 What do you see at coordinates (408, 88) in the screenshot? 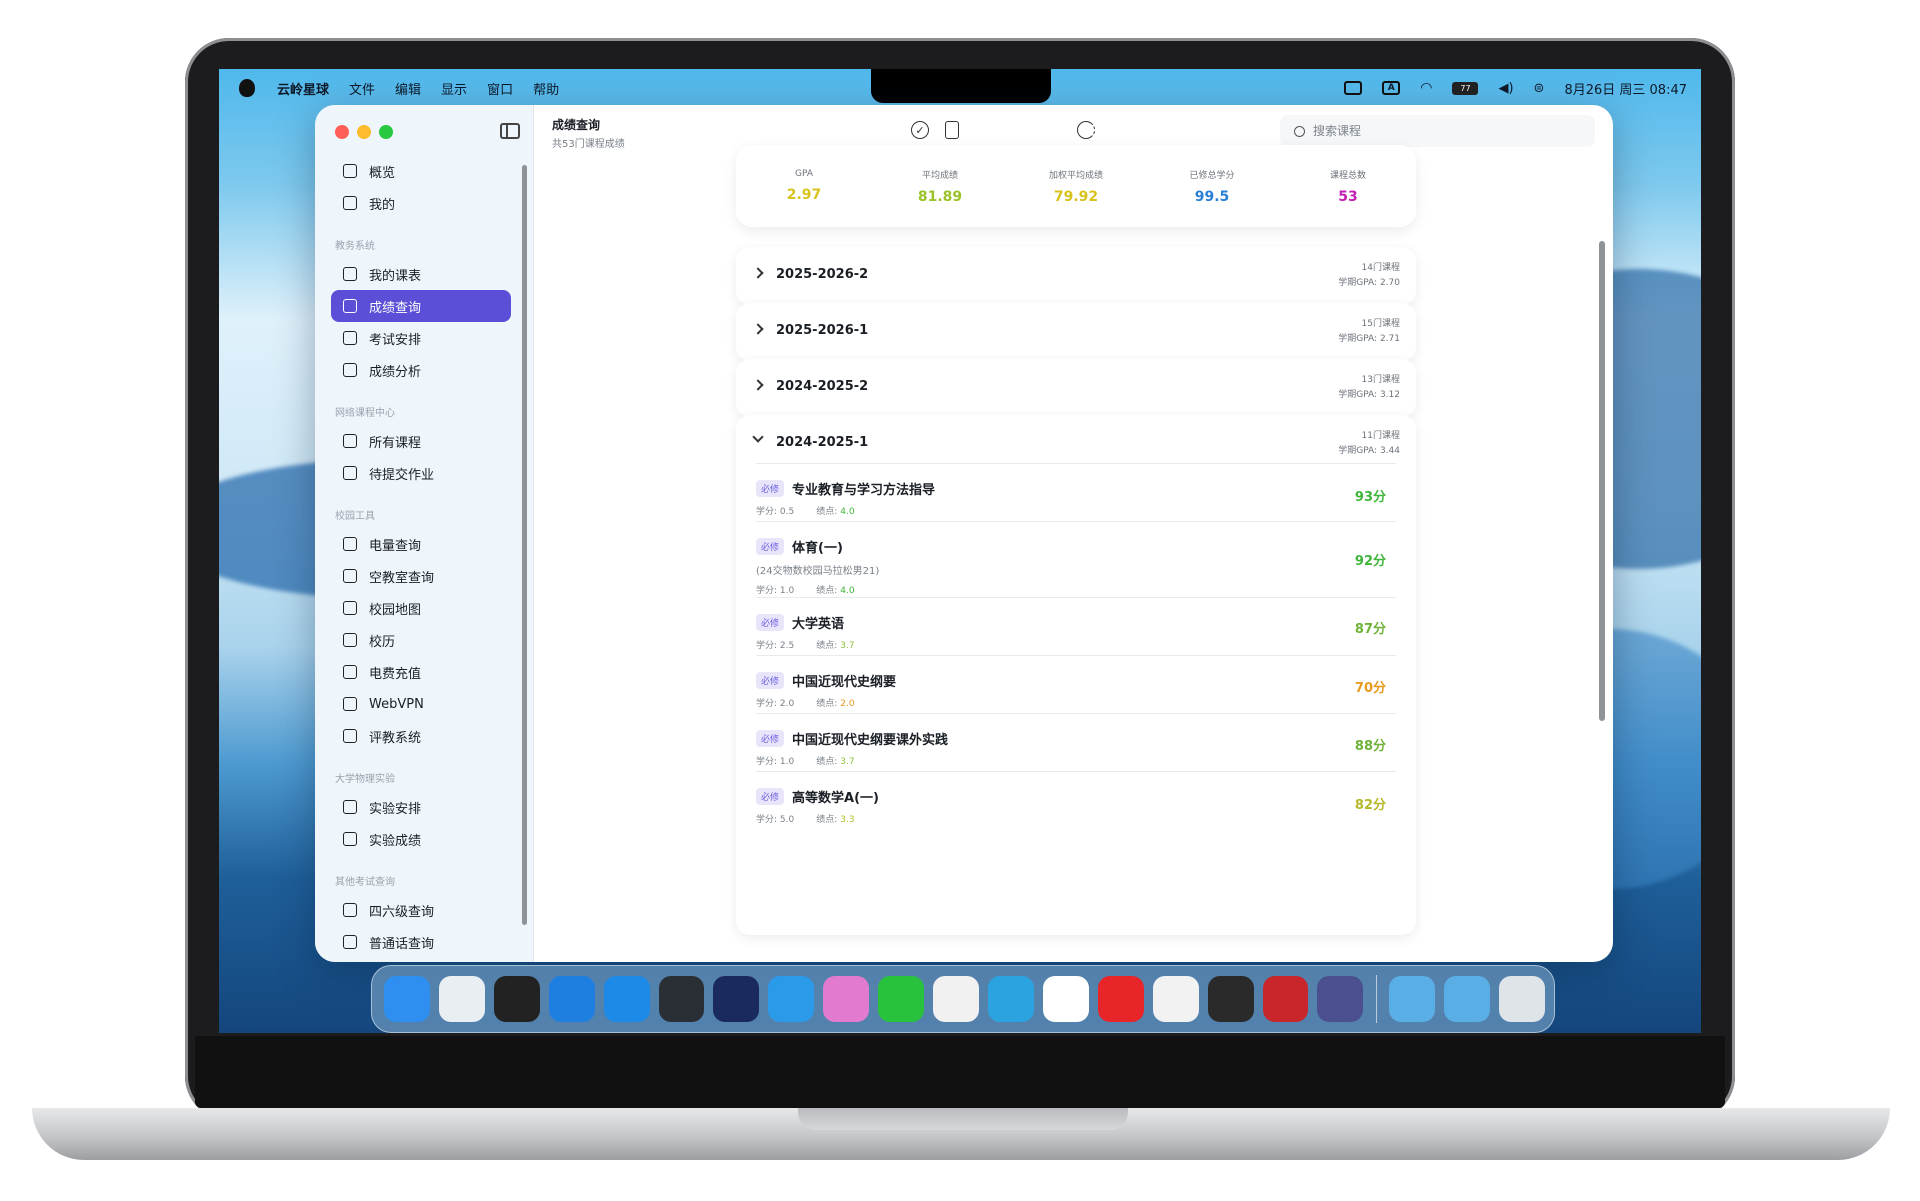
I see `menu-edit: 编辑` at bounding box center [408, 88].